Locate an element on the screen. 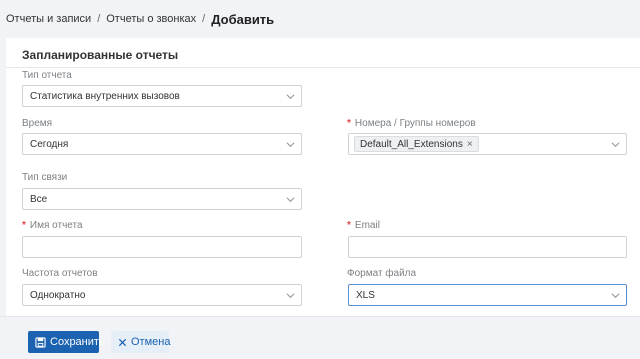 The width and height of the screenshot is (640, 359). numbers-label: * Номера / Группы номеров is located at coordinates (411, 123).